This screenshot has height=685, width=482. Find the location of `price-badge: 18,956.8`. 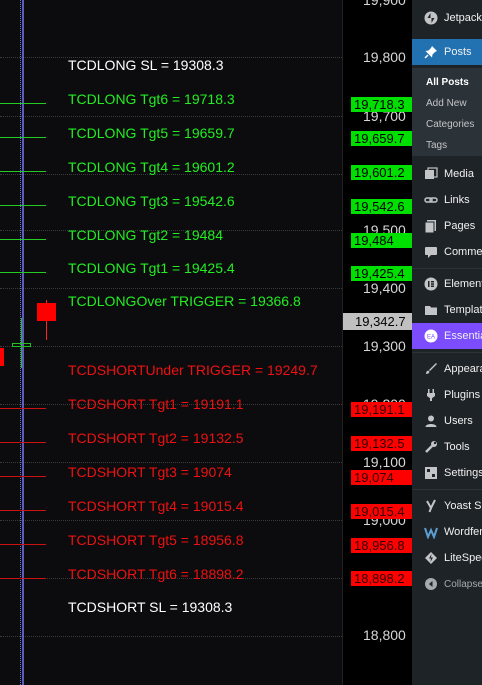

price-badge: 18,956.8 is located at coordinates (381, 545).